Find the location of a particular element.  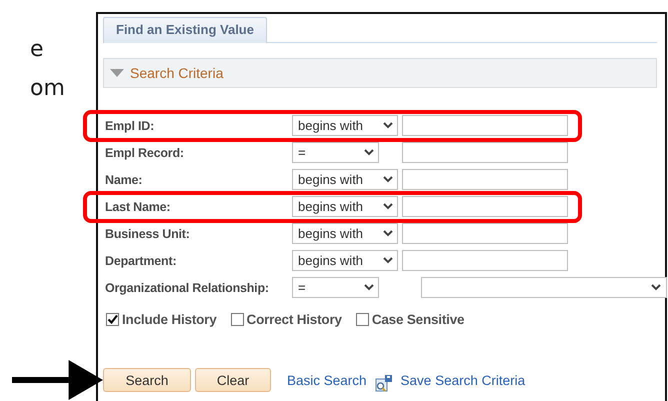

save-criteria-link: Save Search Criteria is located at coordinates (463, 380).